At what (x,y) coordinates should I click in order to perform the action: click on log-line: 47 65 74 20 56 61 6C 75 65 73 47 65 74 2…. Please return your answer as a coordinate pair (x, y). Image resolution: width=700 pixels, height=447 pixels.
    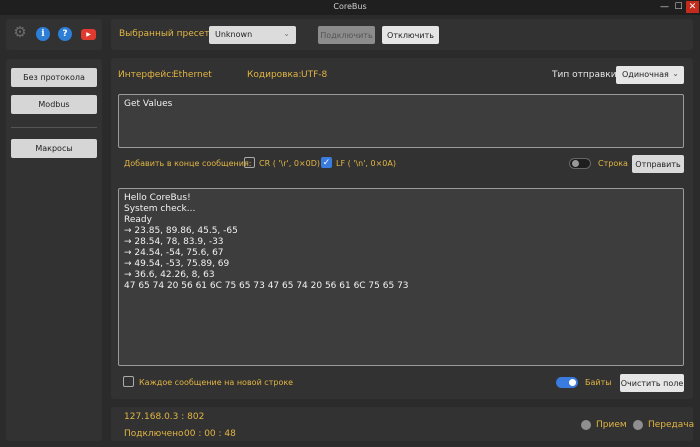
    Looking at the image, I should click on (266, 286).